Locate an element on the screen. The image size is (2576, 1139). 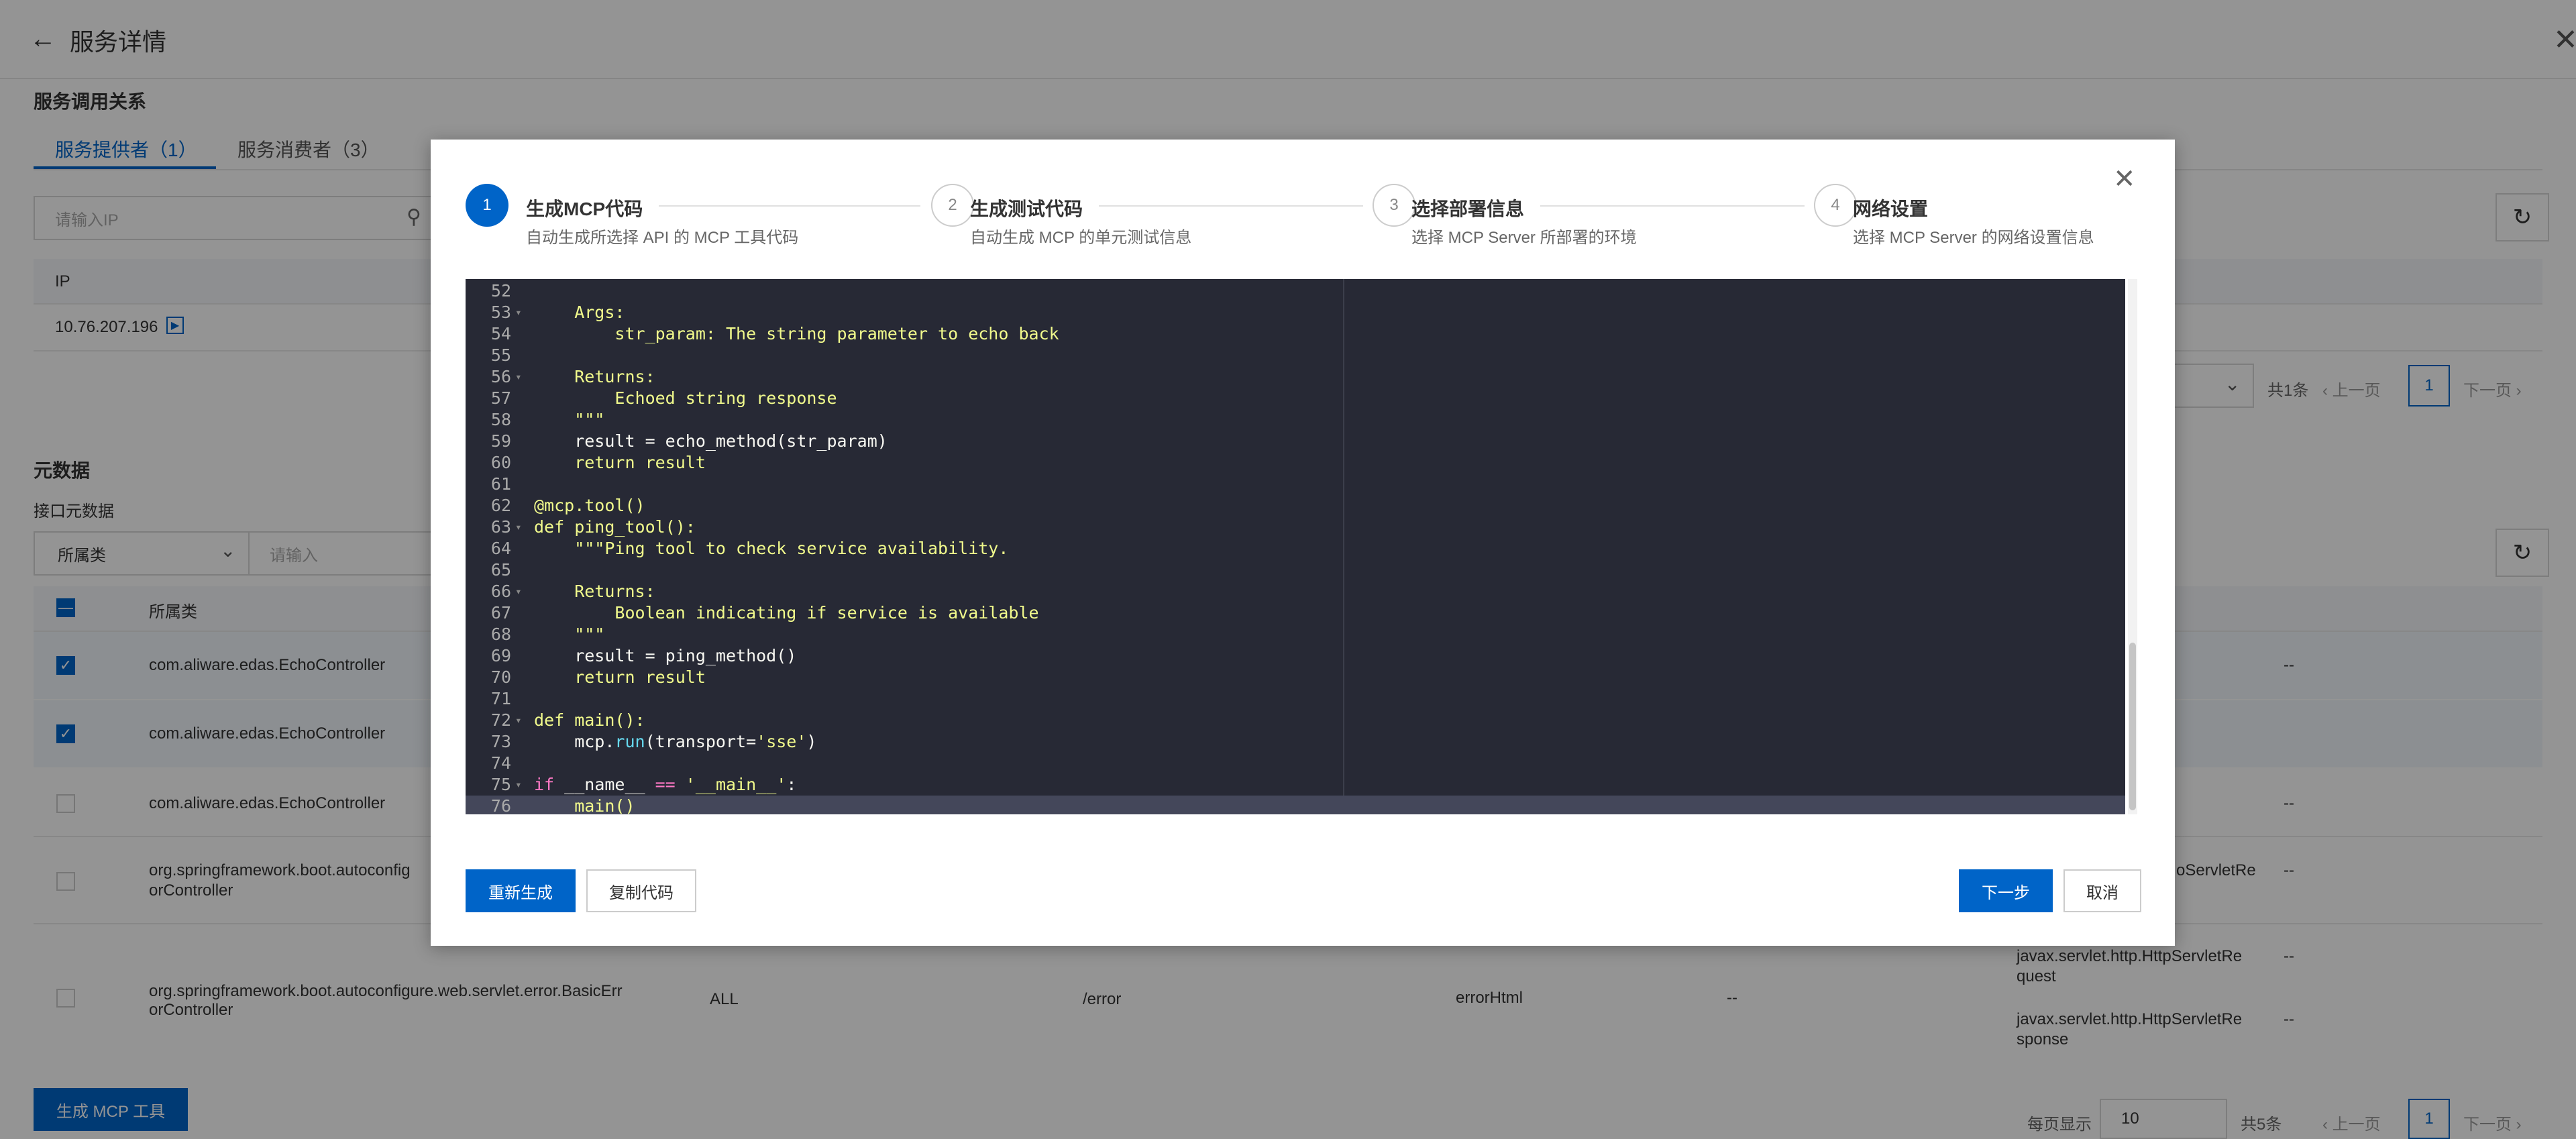
code-line: 53 ▾ Args: is located at coordinates (1295, 312).